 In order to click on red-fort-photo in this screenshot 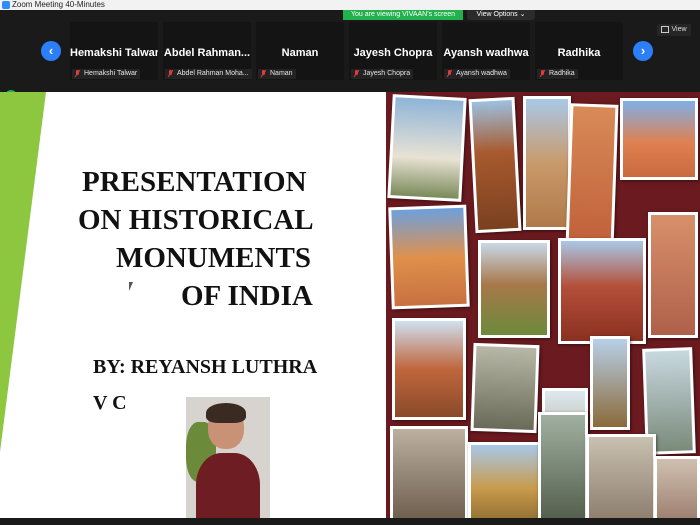, I will do `click(602, 291)`.